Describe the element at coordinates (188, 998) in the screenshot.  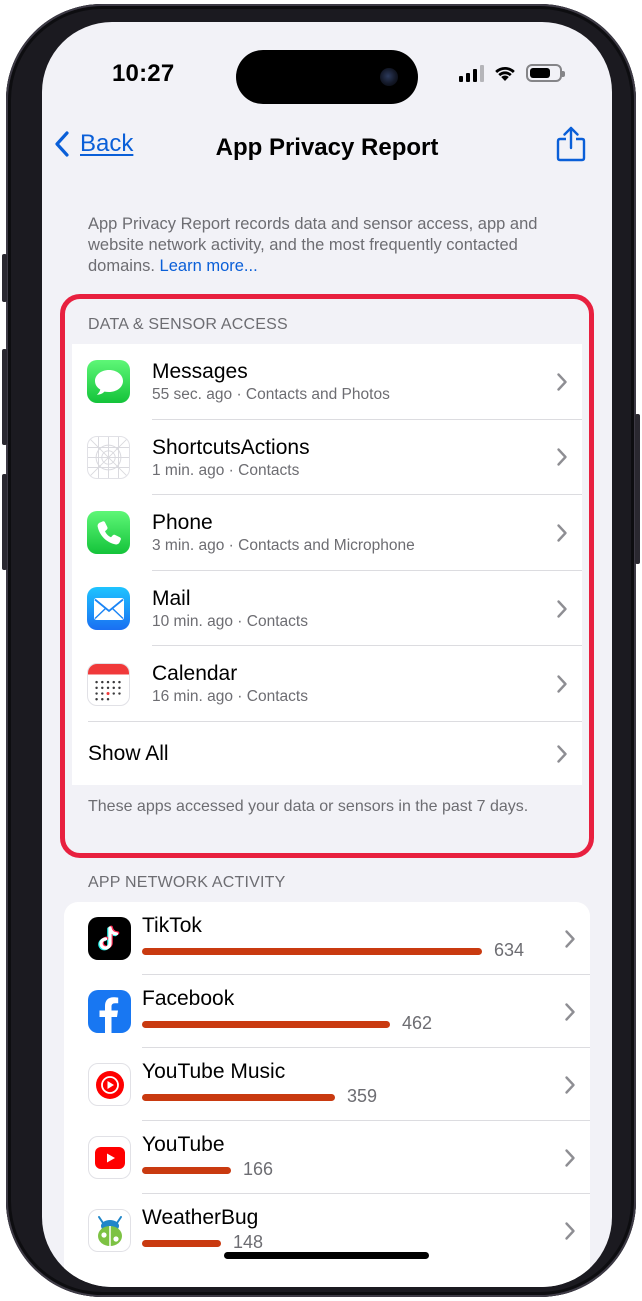
I see `app-name: Facebook` at that location.